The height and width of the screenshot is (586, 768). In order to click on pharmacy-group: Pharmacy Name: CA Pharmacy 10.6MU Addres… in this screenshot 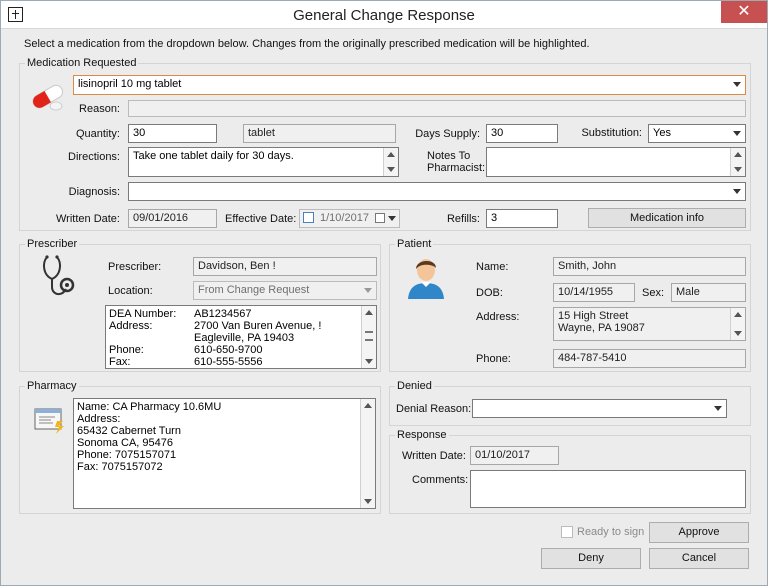, I will do `click(200, 447)`.